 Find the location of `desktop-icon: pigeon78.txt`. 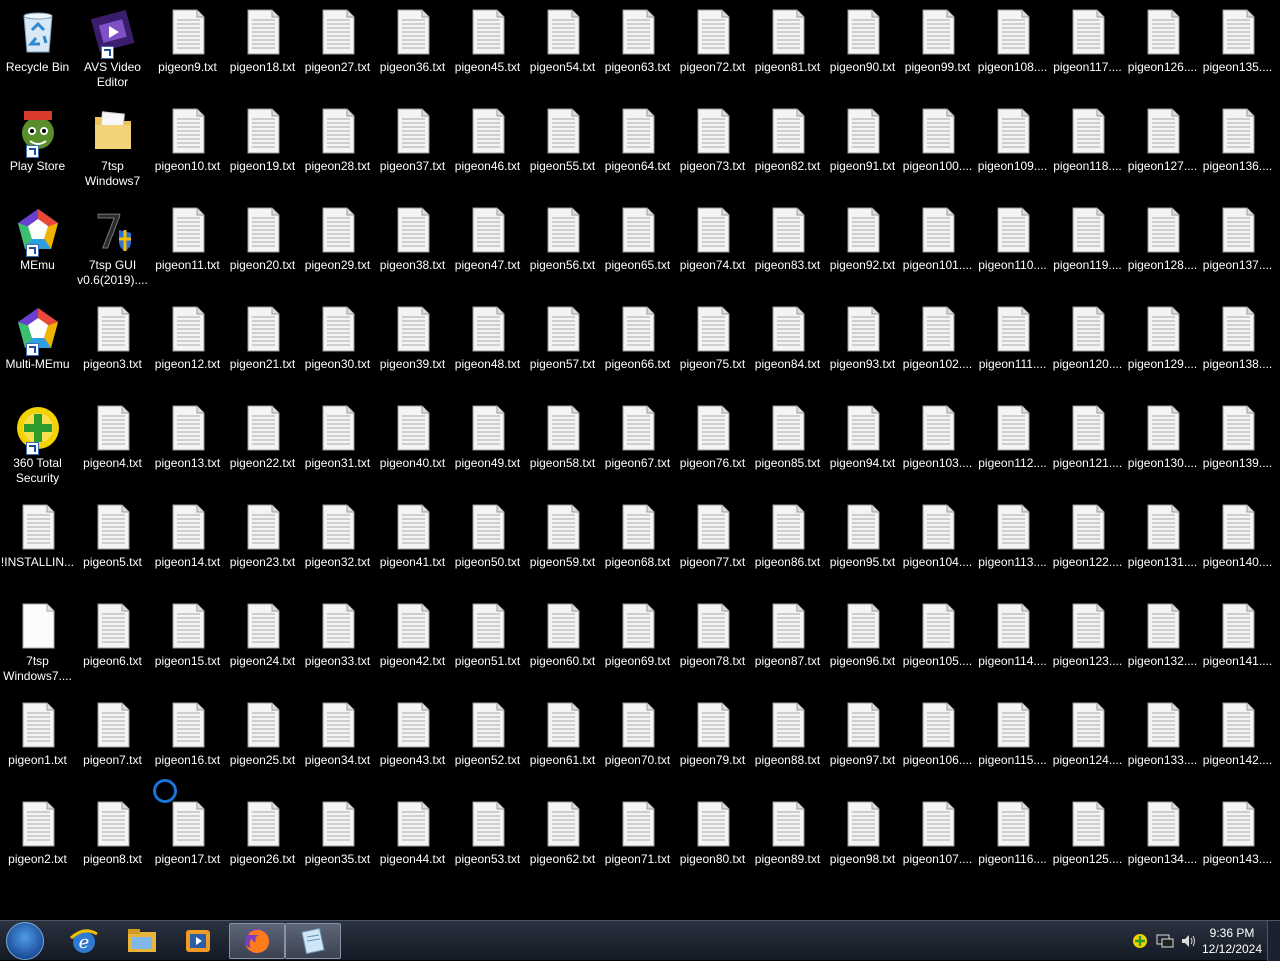

desktop-icon: pigeon78.txt is located at coordinates (712, 644).